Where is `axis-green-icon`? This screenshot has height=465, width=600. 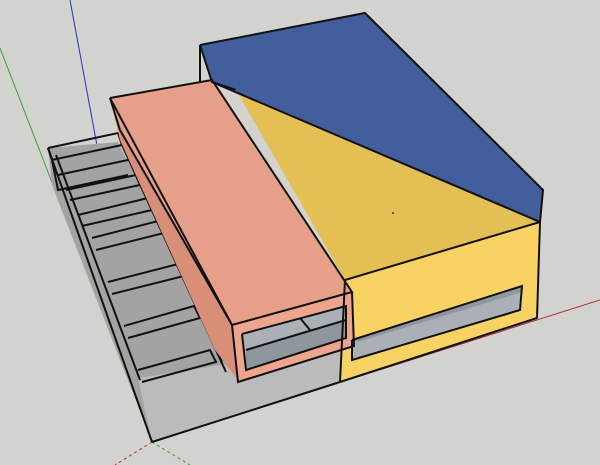
axis-green-icon is located at coordinates (27, 116).